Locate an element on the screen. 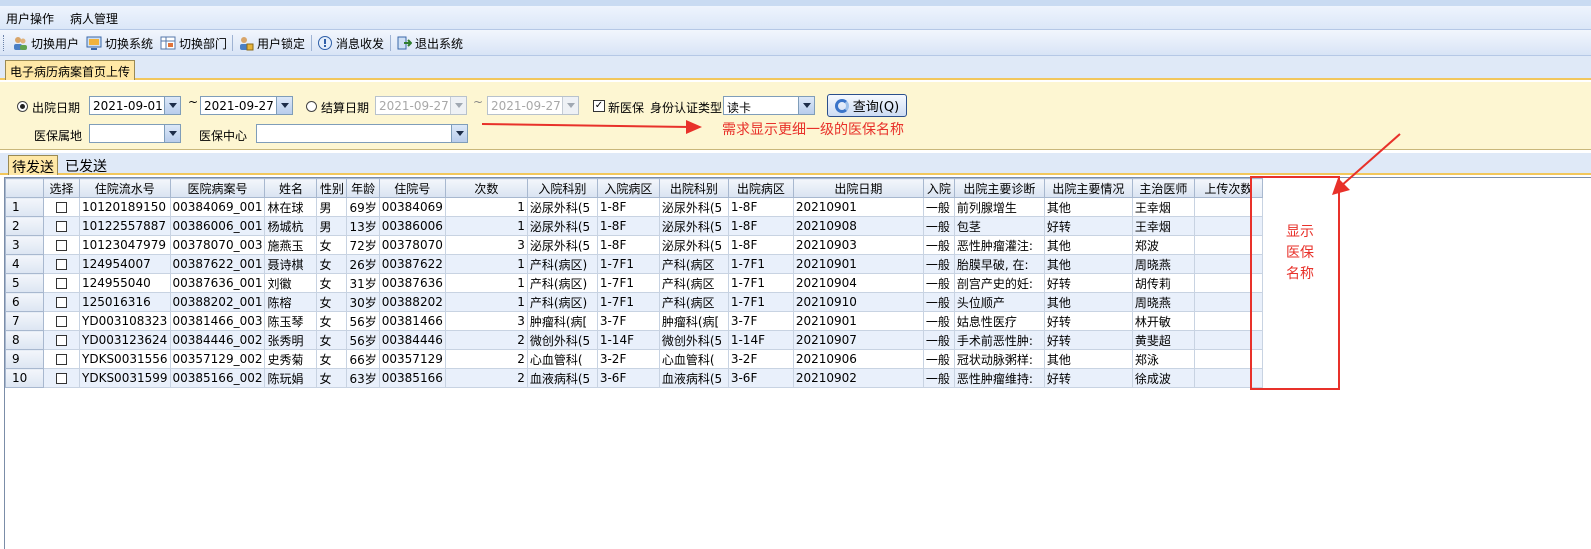 The height and width of the screenshot is (549, 1591). column-header: 住院流水号 is located at coordinates (125, 188).